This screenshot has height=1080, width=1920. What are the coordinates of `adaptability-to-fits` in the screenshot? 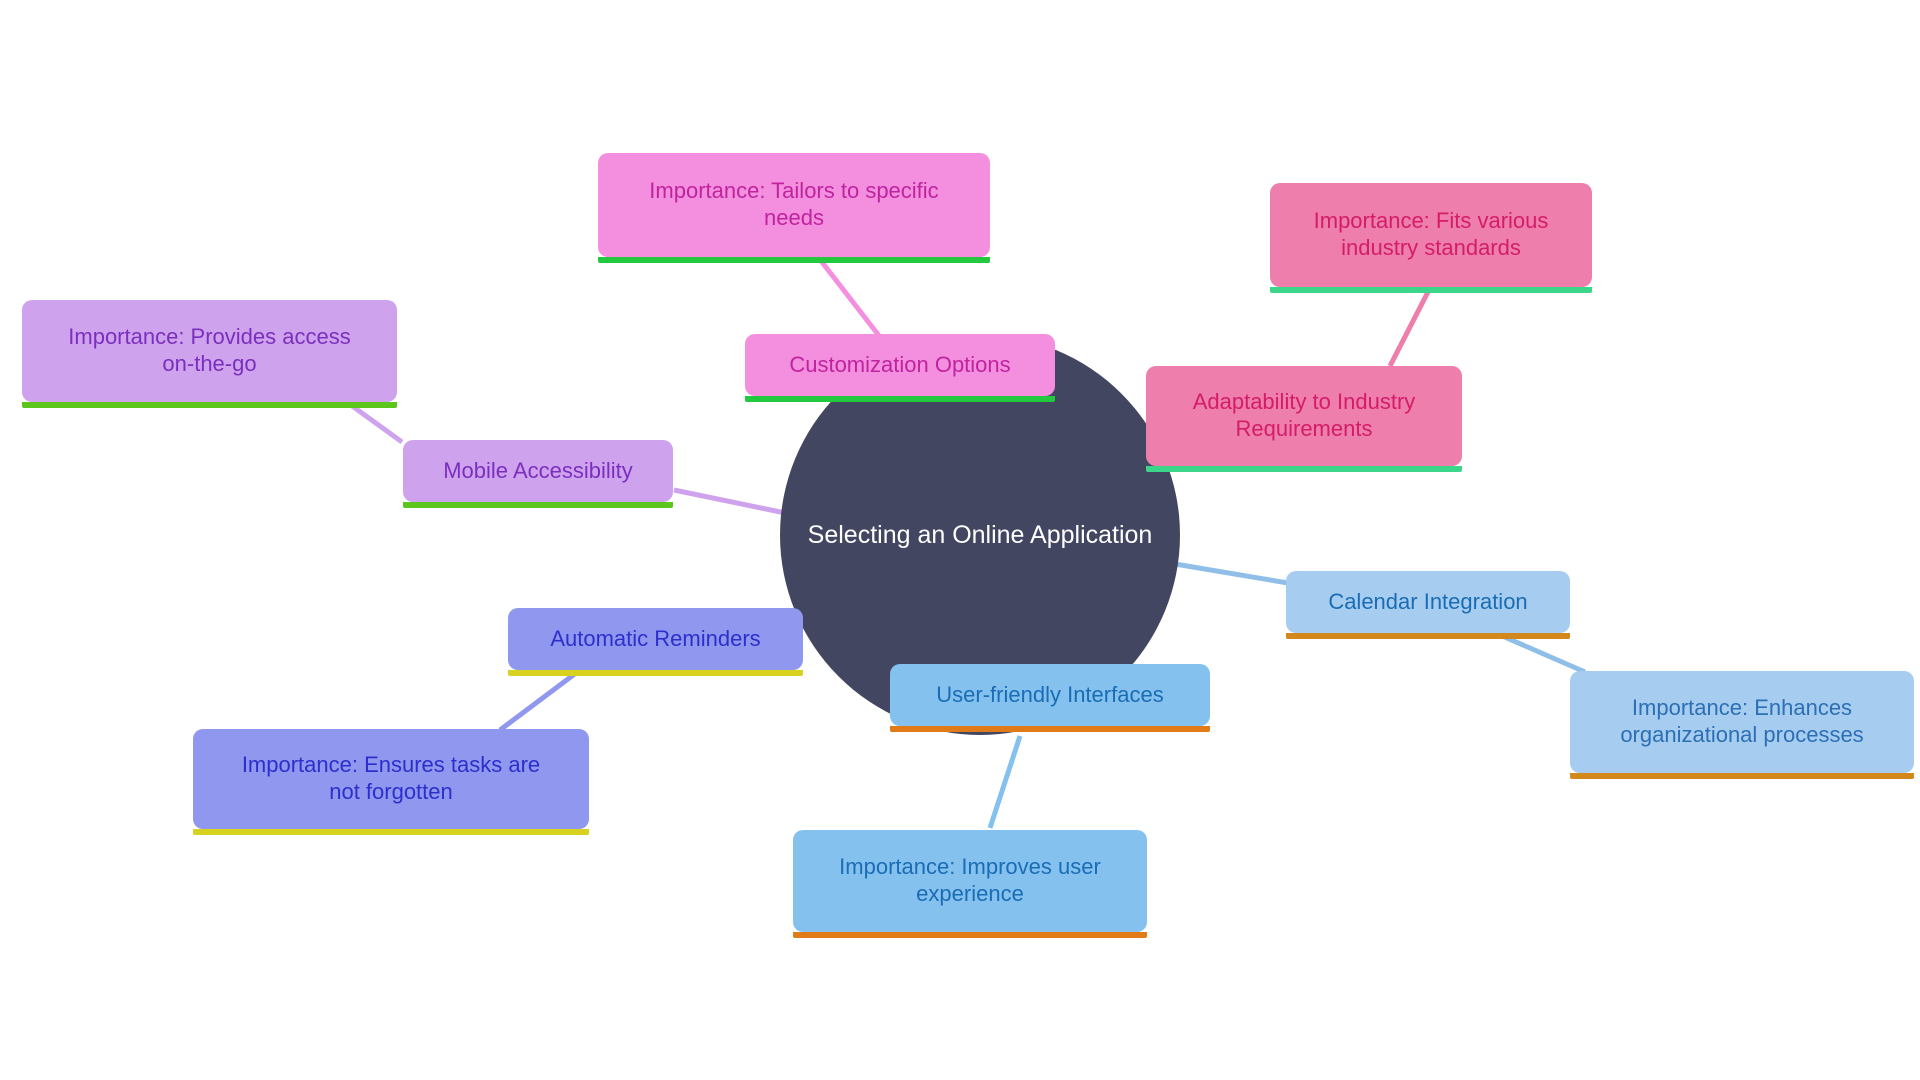 It's located at (1410, 327).